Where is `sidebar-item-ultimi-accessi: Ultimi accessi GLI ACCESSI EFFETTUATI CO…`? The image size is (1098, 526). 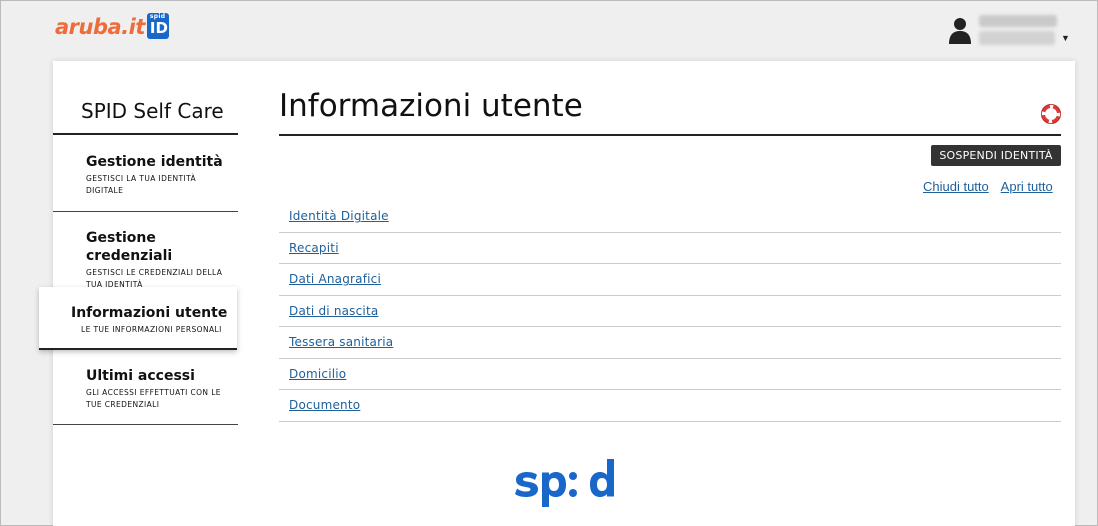
sidebar-item-ultimi-accessi: Ultimi accessi GLI ACCESSI EFFETTUATI CO… is located at coordinates (145, 389).